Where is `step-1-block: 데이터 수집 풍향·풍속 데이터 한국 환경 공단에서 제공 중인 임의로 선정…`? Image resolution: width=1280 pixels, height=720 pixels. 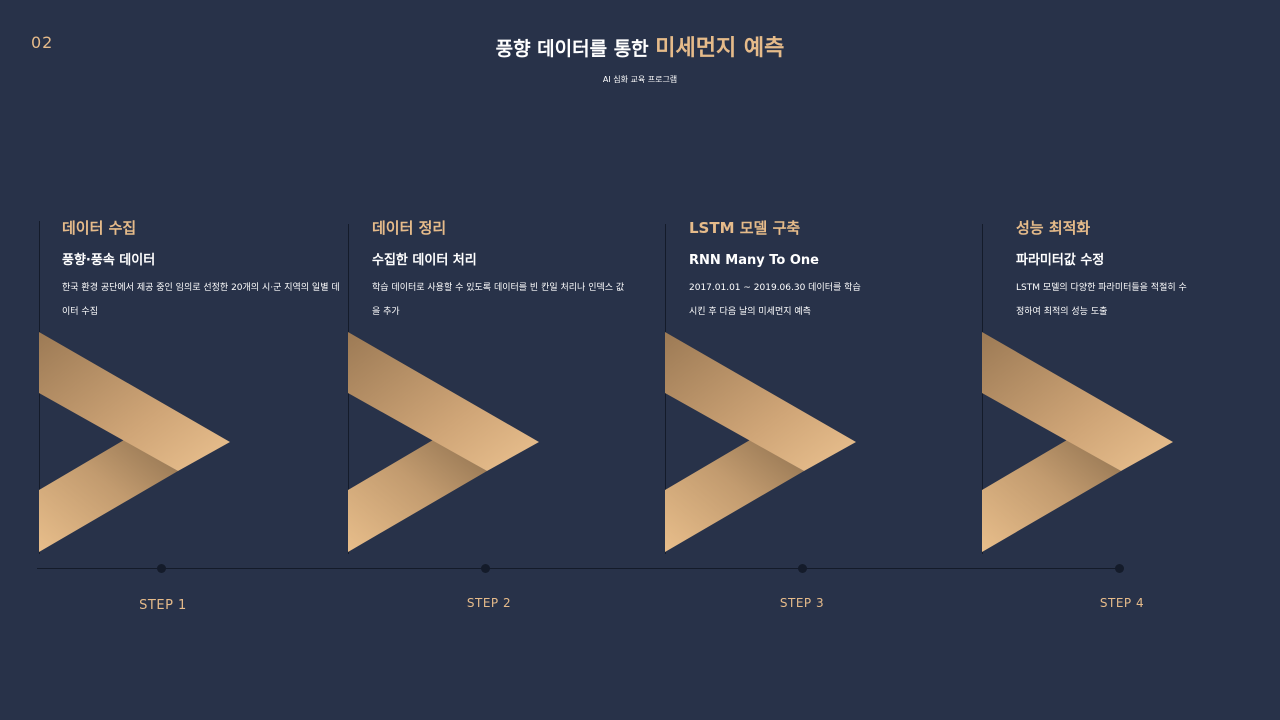 step-1-block: 데이터 수집 풍향·풍속 데이터 한국 환경 공단에서 제공 중인 임의로 선정… is located at coordinates (212, 270).